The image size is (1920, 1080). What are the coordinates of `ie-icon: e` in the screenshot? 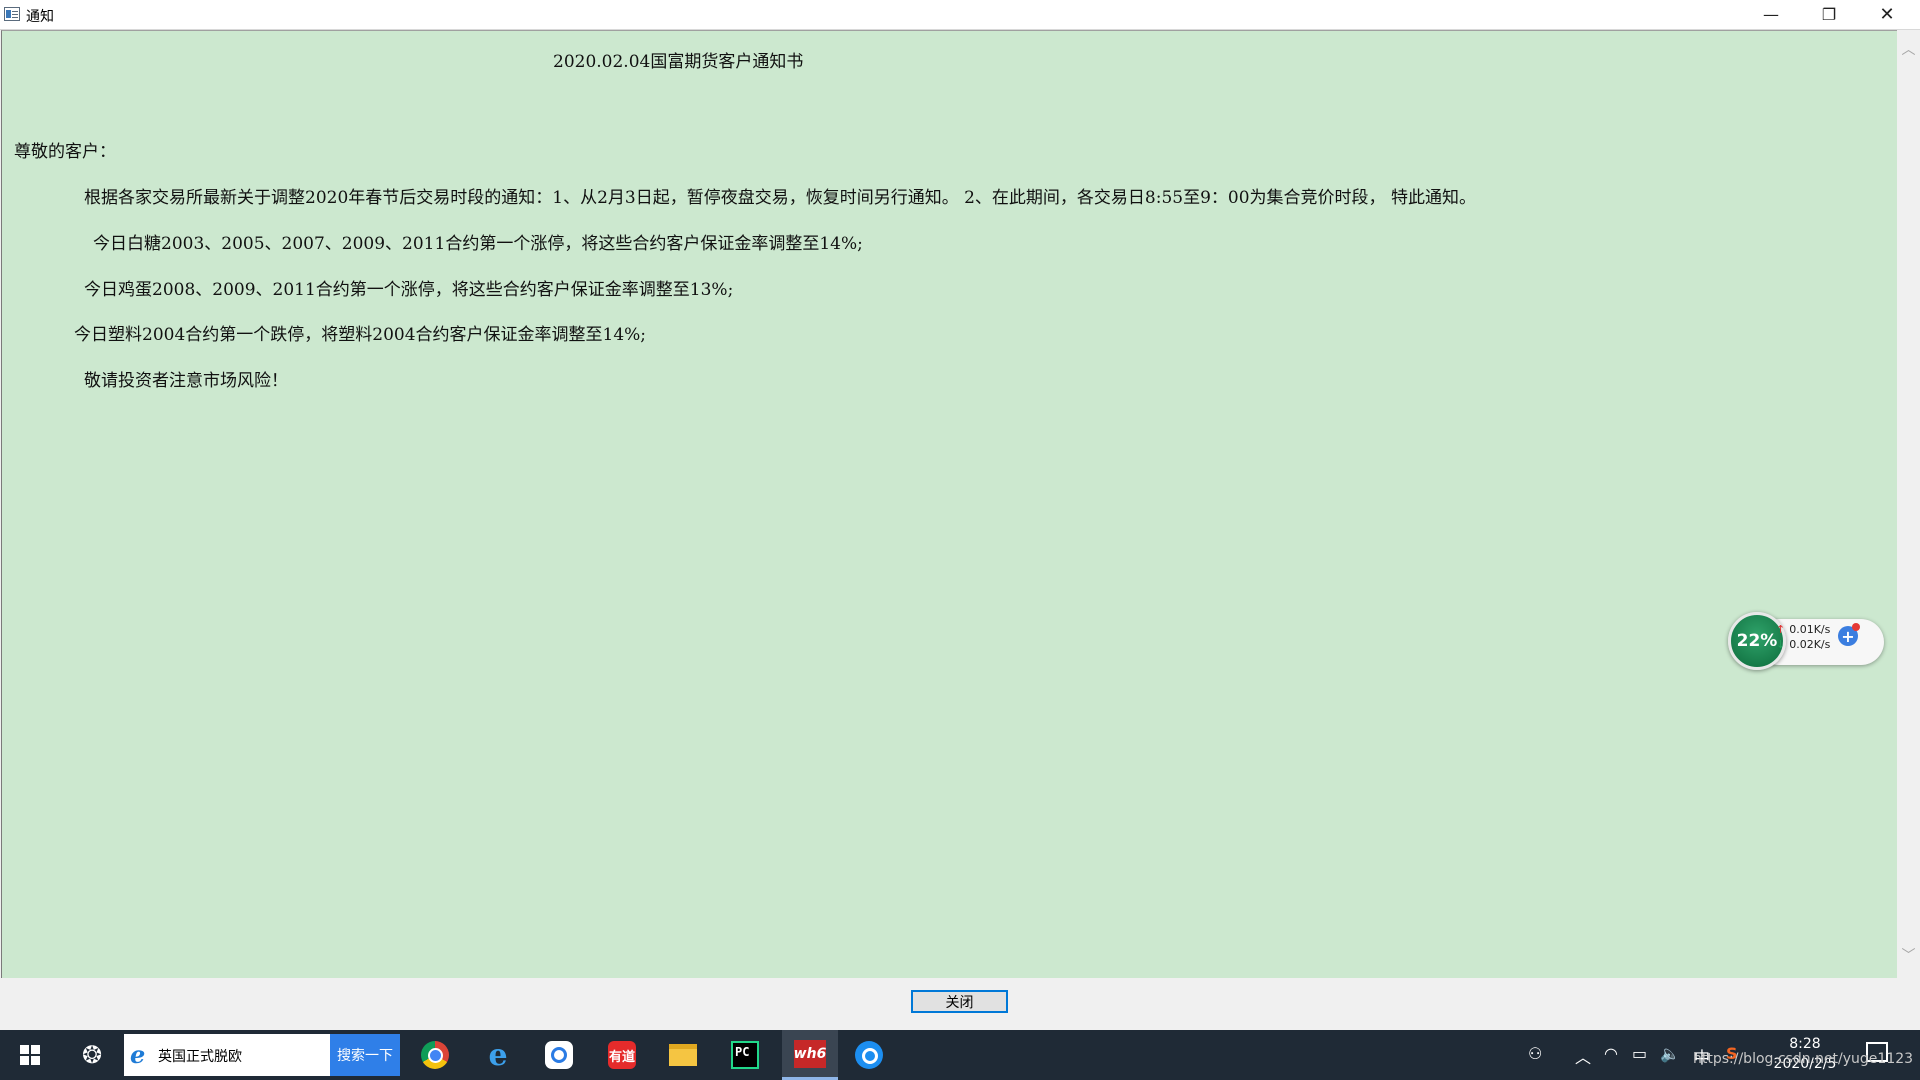 It's located at (138, 1054).